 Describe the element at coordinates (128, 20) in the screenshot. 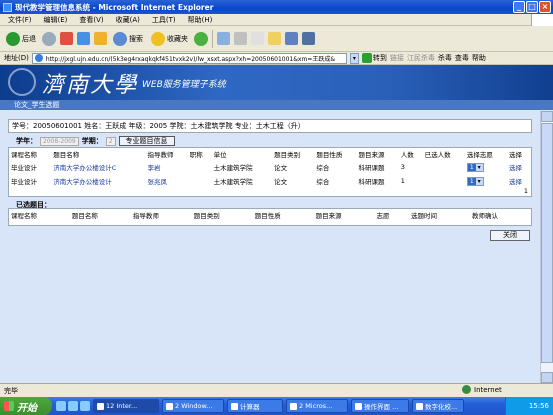

I see `menu-favorites: 收藏(A)` at that location.